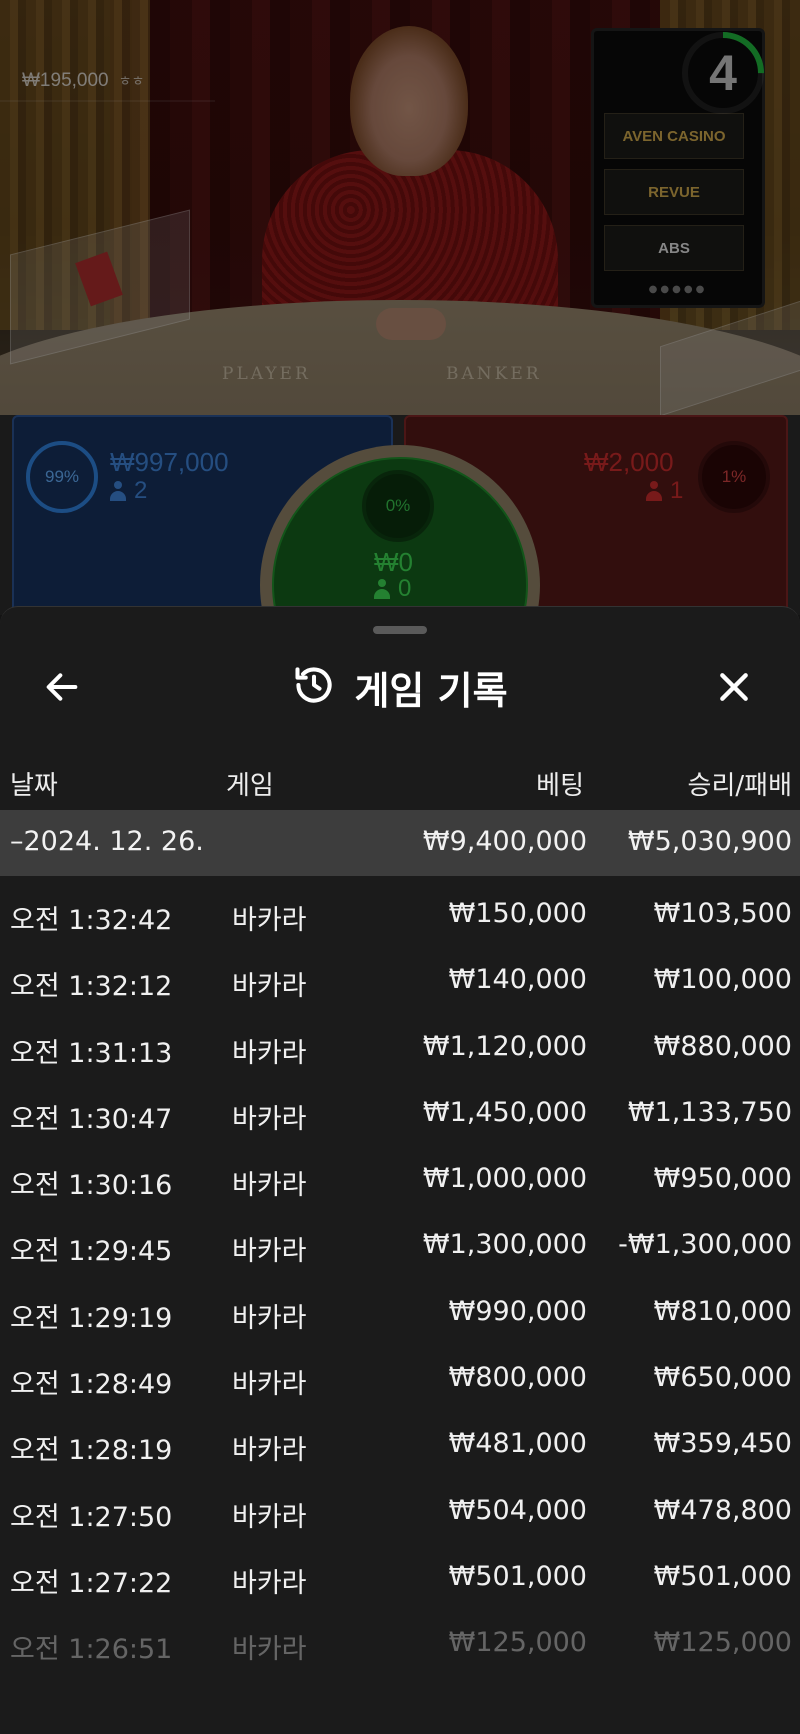  Describe the element at coordinates (709, 1112) in the screenshot. I see `row-win-loss: ₩1,133,750` at that location.